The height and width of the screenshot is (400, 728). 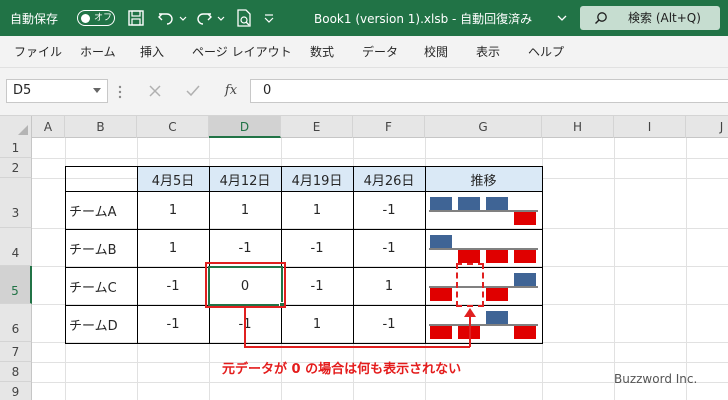 I want to click on title-dropdown-icon, so click(x=562, y=18).